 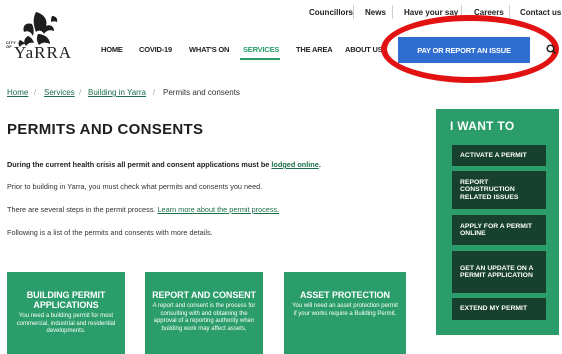 I want to click on page-title: PERMITS AND CONSENTS, so click(x=105, y=129).